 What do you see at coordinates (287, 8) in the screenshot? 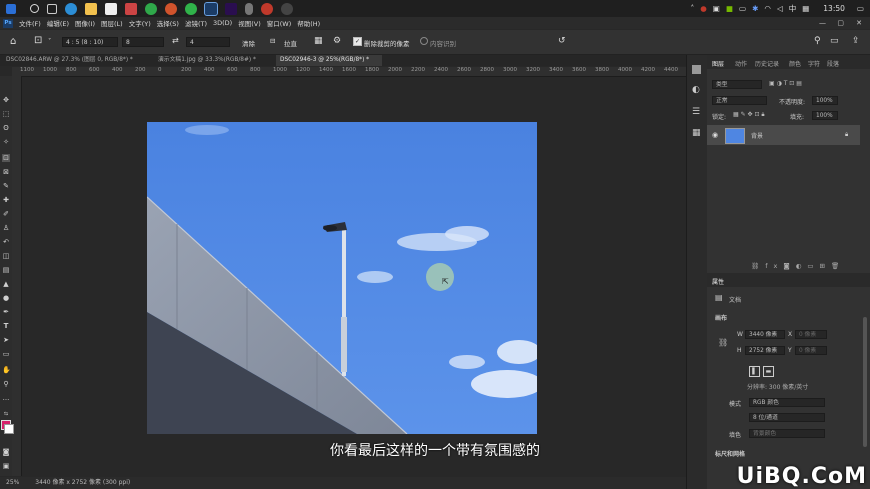
I see `obs-icon` at bounding box center [287, 8].